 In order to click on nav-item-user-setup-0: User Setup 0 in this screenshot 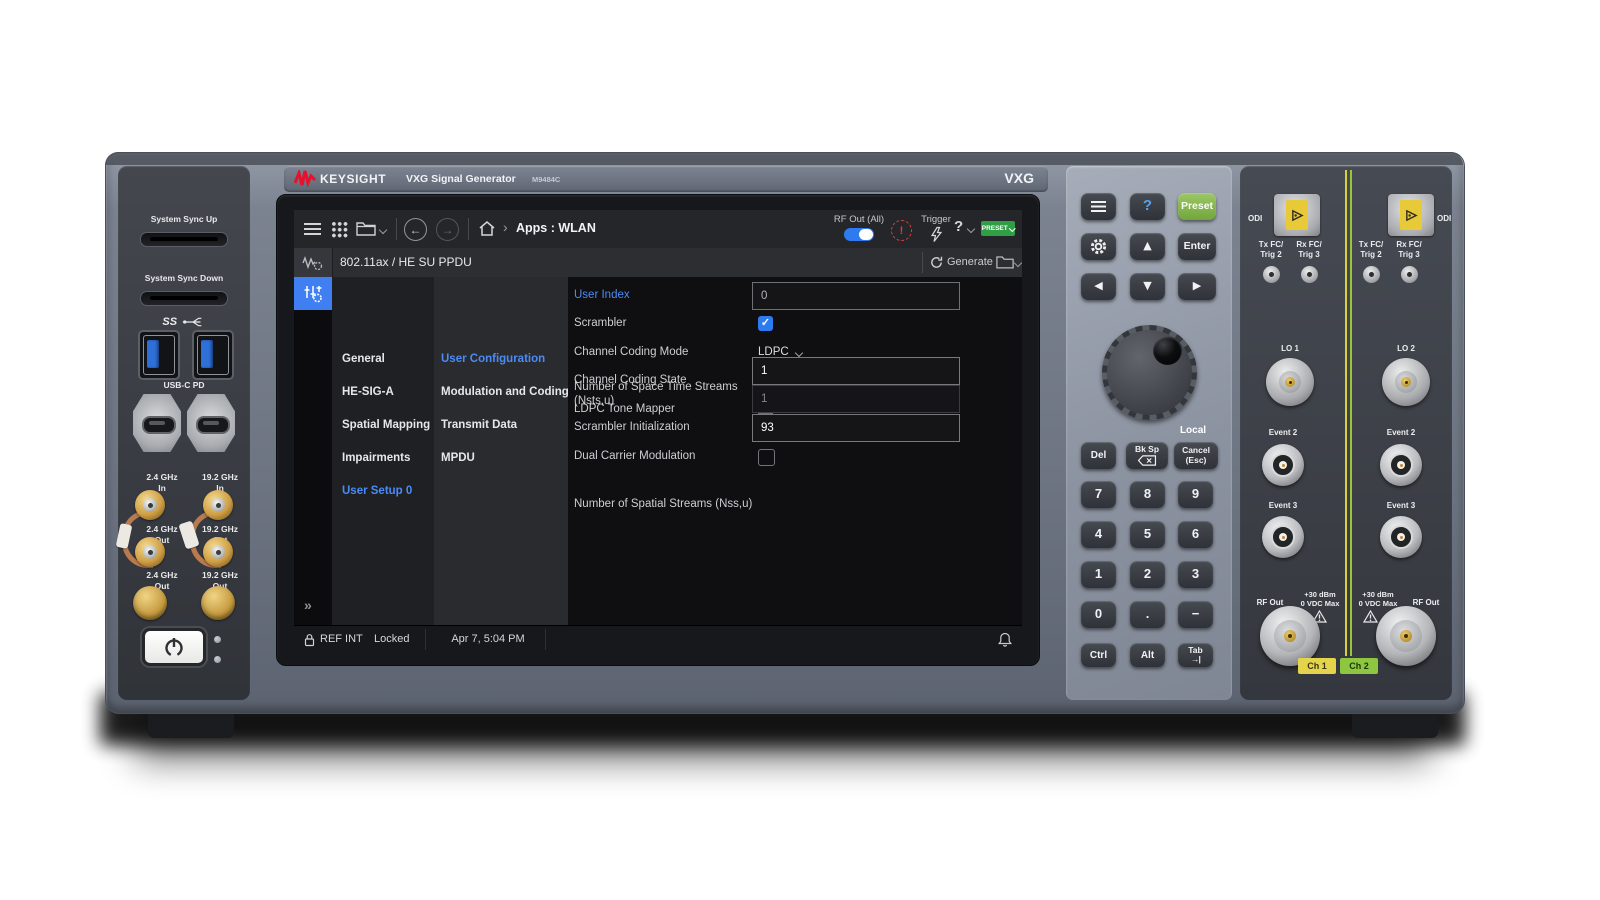, I will do `click(377, 491)`.